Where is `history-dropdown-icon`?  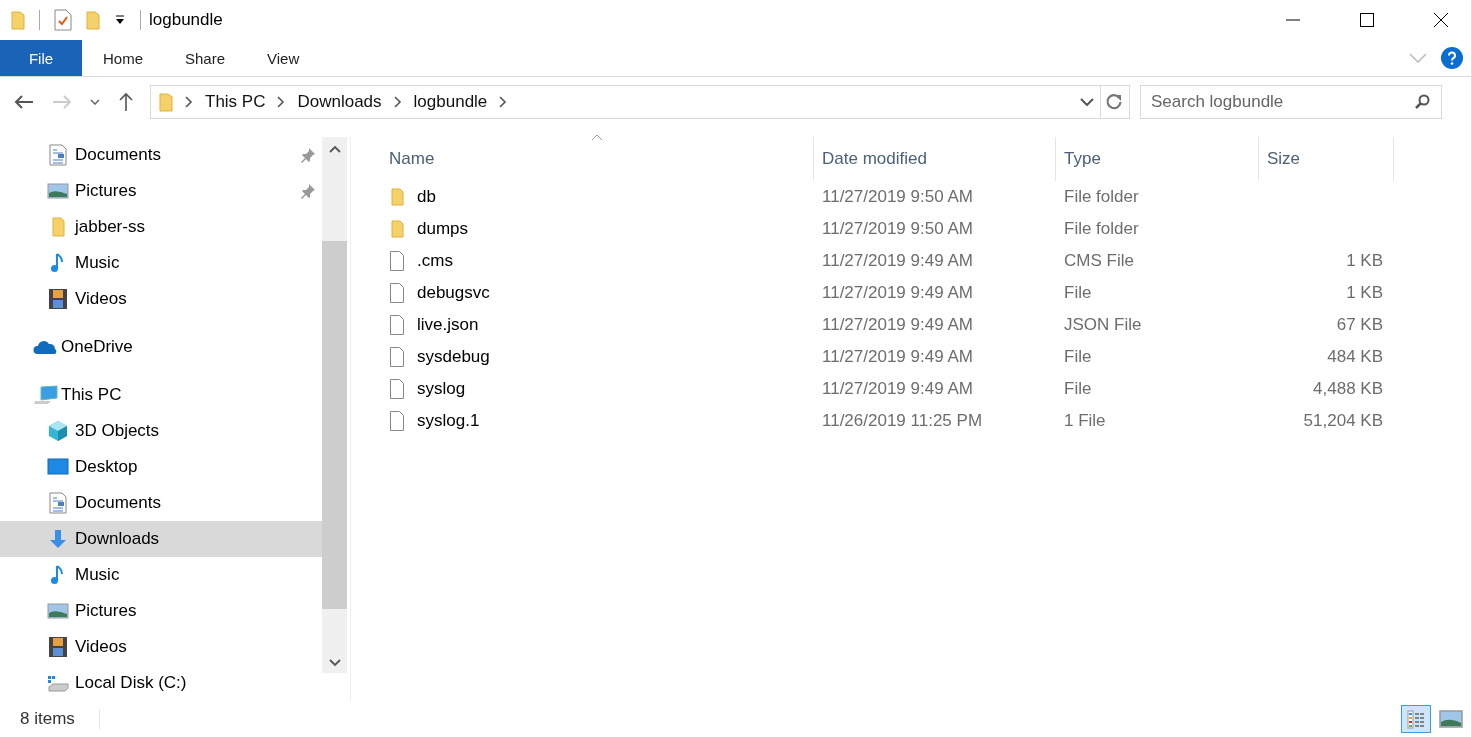 history-dropdown-icon is located at coordinates (1087, 102).